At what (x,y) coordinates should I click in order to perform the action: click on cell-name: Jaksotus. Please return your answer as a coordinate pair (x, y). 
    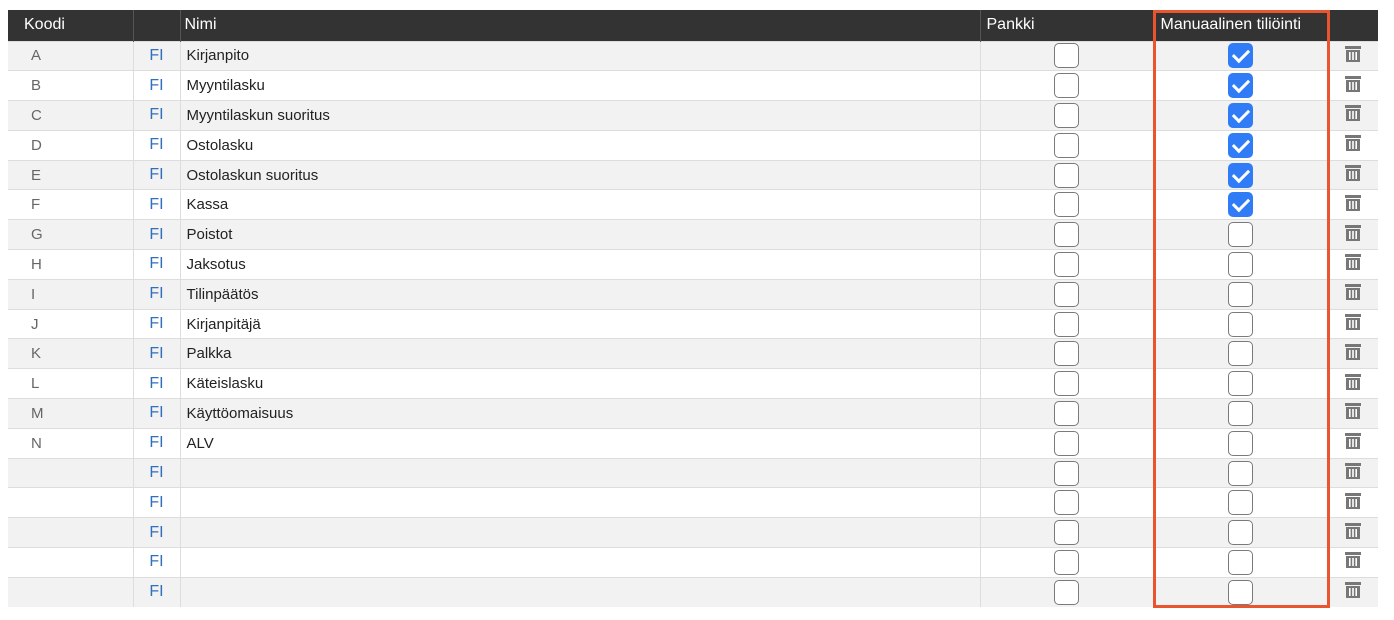
    Looking at the image, I should click on (580, 264).